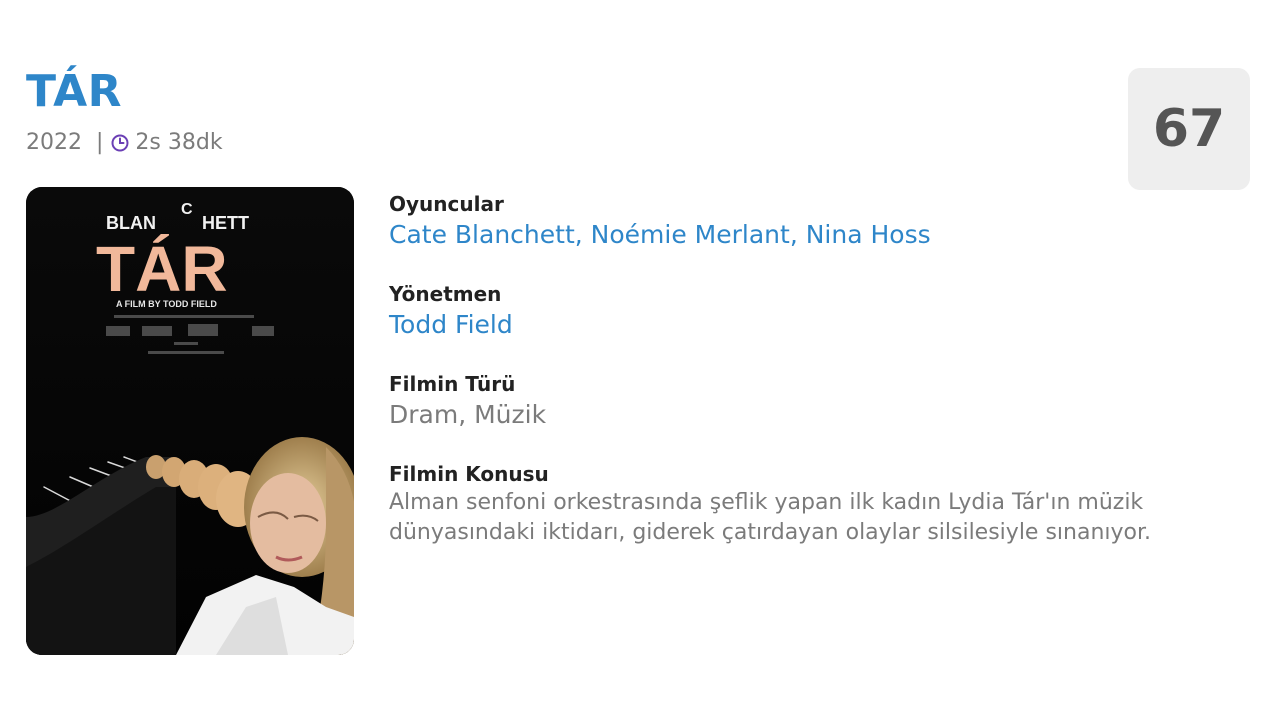  Describe the element at coordinates (74, 91) in the screenshot. I see `movie-title: TÁR` at that location.